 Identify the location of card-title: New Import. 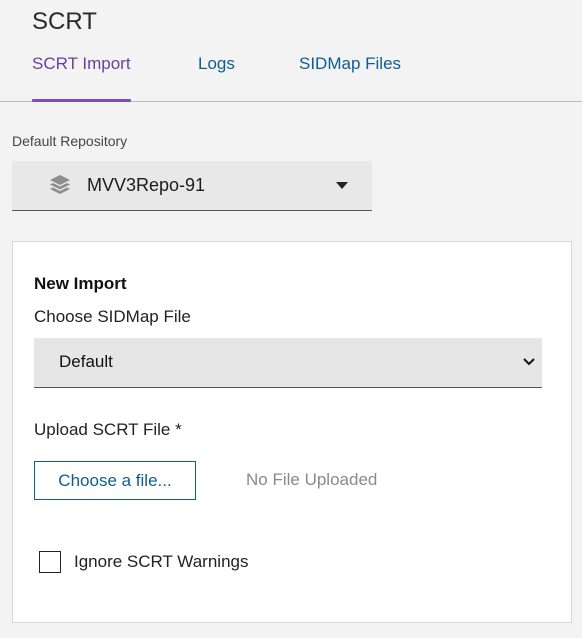
(80, 283).